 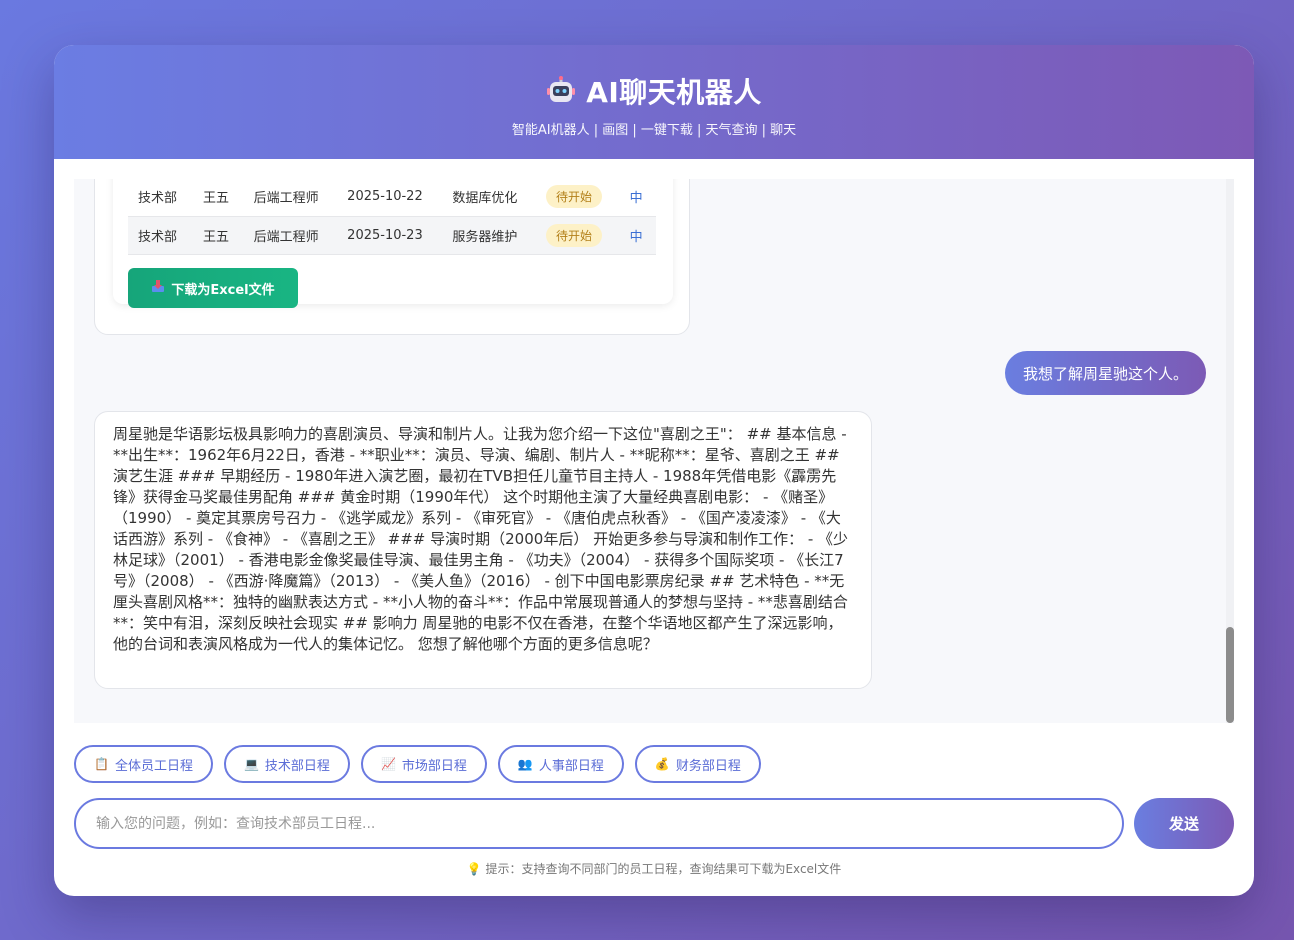 I want to click on input-row: 发送, so click(x=654, y=824).